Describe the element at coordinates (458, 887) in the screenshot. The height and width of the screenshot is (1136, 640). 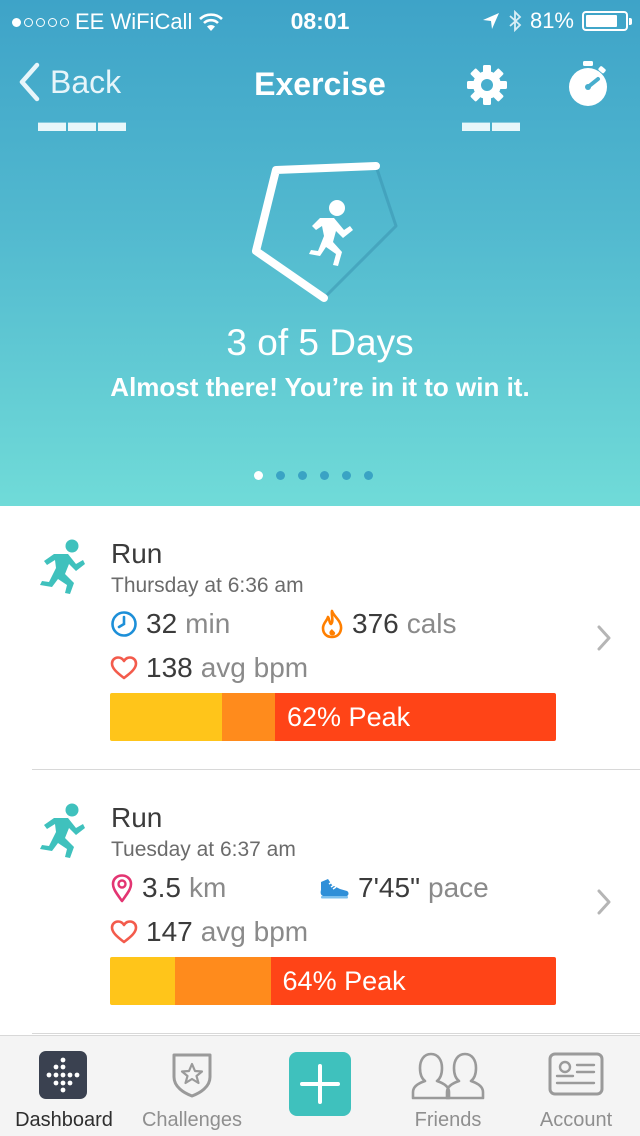
I see `pace-unit: pace` at that location.